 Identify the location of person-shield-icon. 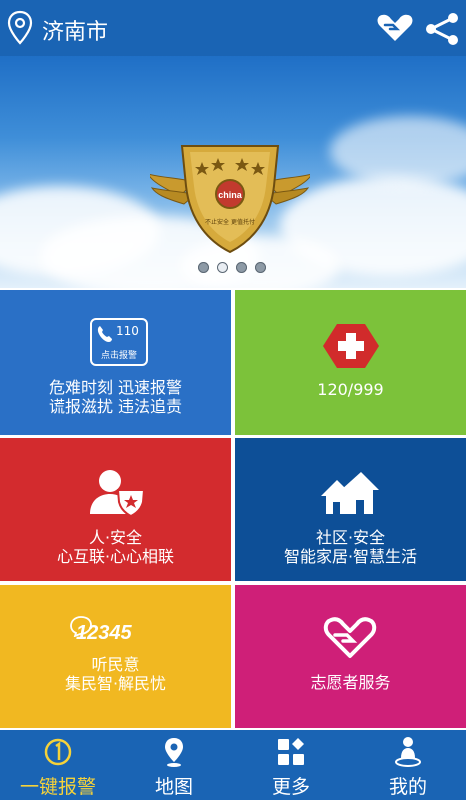
(118, 494).